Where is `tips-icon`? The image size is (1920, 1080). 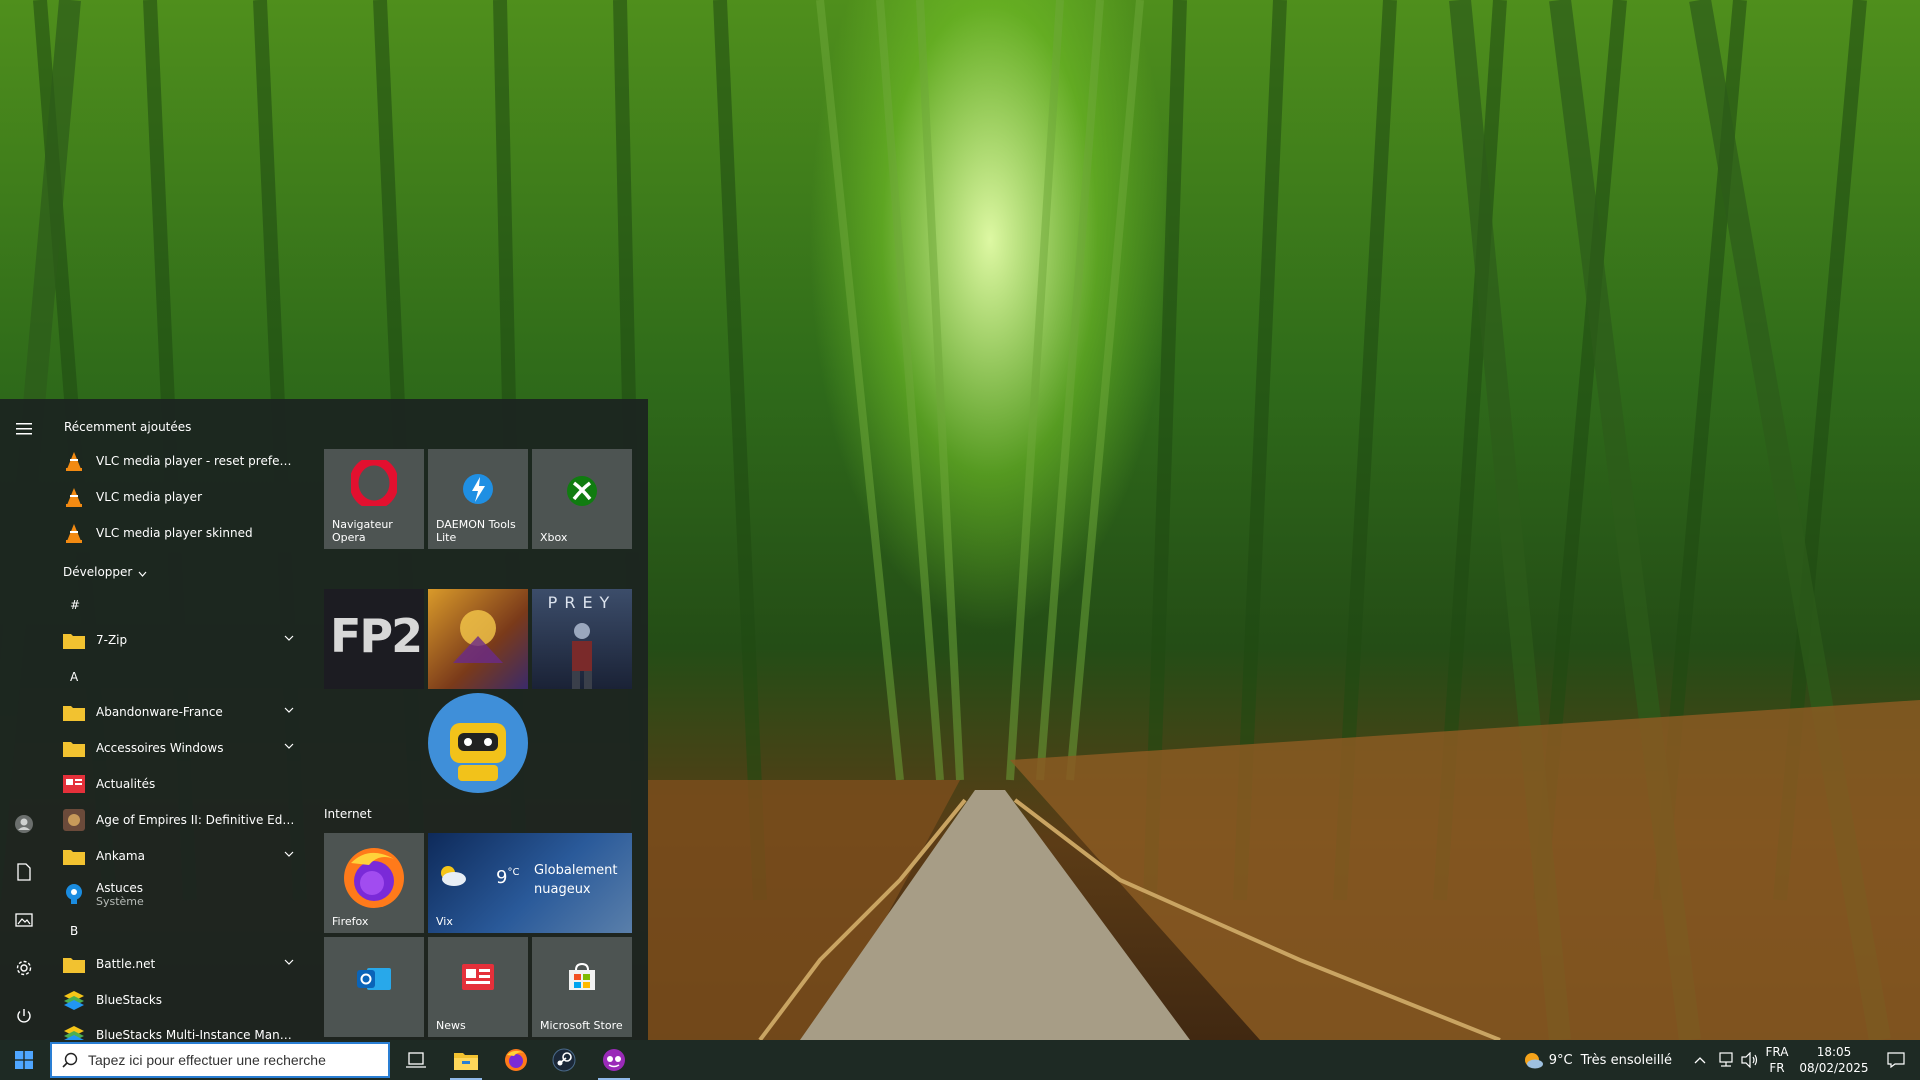 tips-icon is located at coordinates (74, 894).